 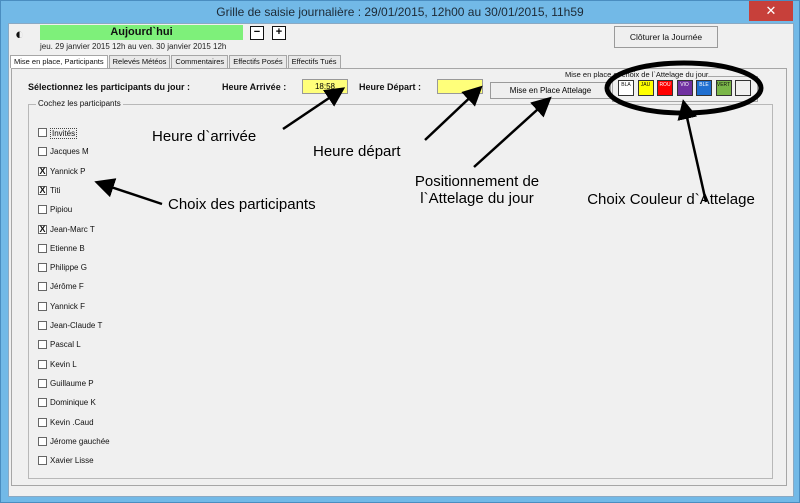 I want to click on arrow-to-participants, so click(x=128, y=192).